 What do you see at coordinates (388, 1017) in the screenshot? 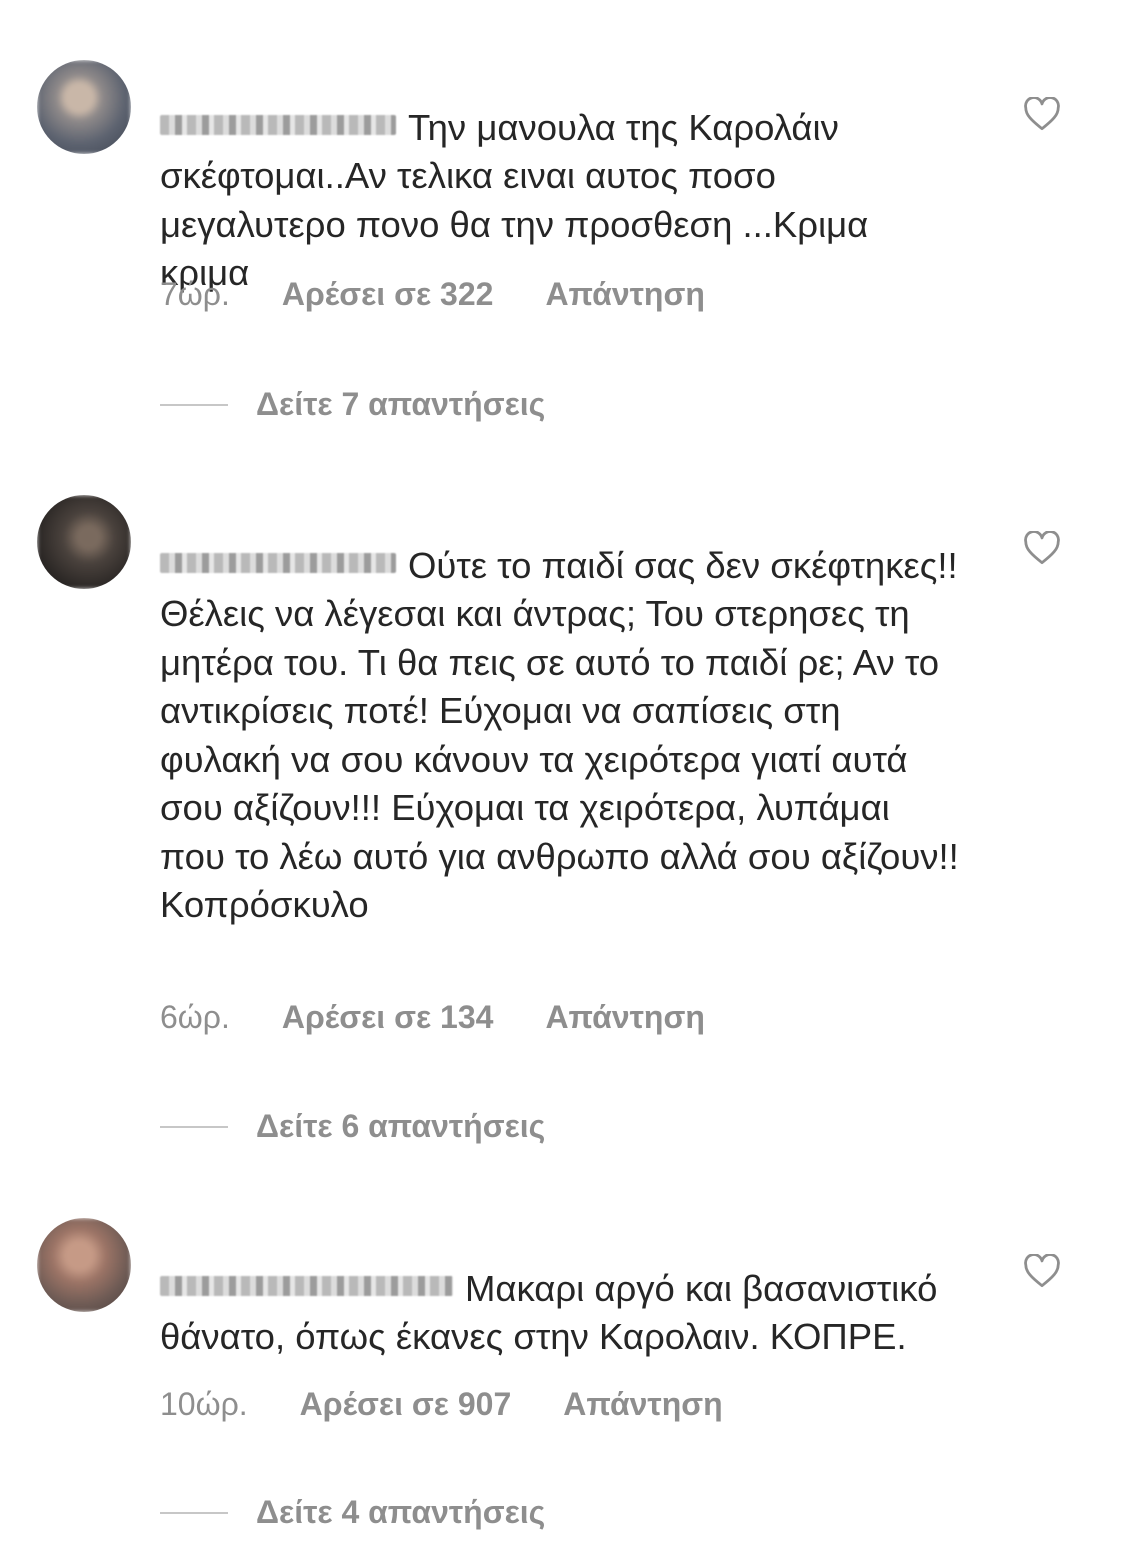
I see `likes-count: Αρέσει σε 134` at bounding box center [388, 1017].